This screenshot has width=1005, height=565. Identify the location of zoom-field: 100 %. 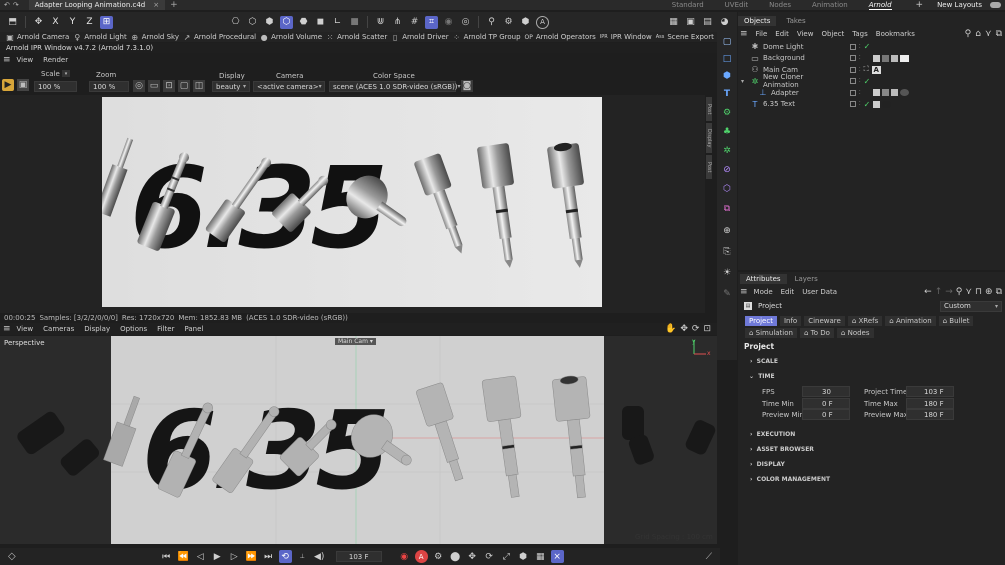
(109, 86).